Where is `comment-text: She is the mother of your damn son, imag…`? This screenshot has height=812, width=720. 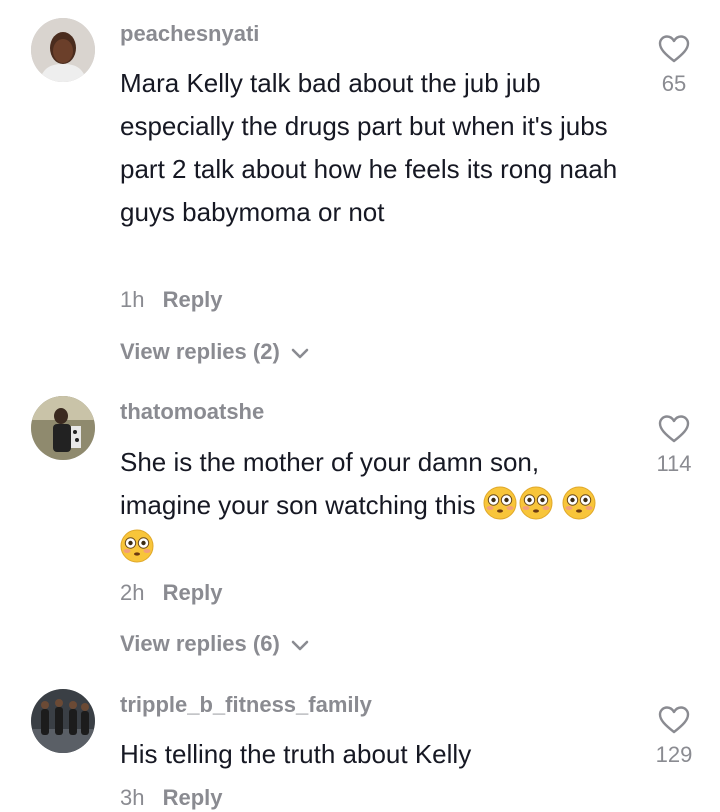 comment-text: She is the mother of your damn son, imag… is located at coordinates (375, 505).